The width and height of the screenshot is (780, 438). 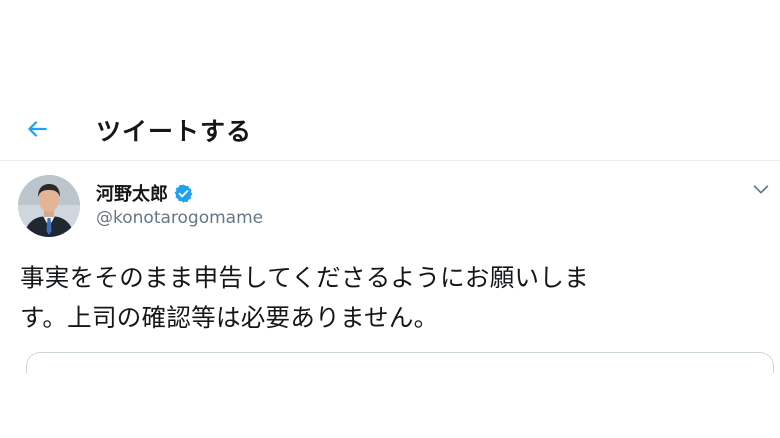 I want to click on avatar, so click(x=49, y=206).